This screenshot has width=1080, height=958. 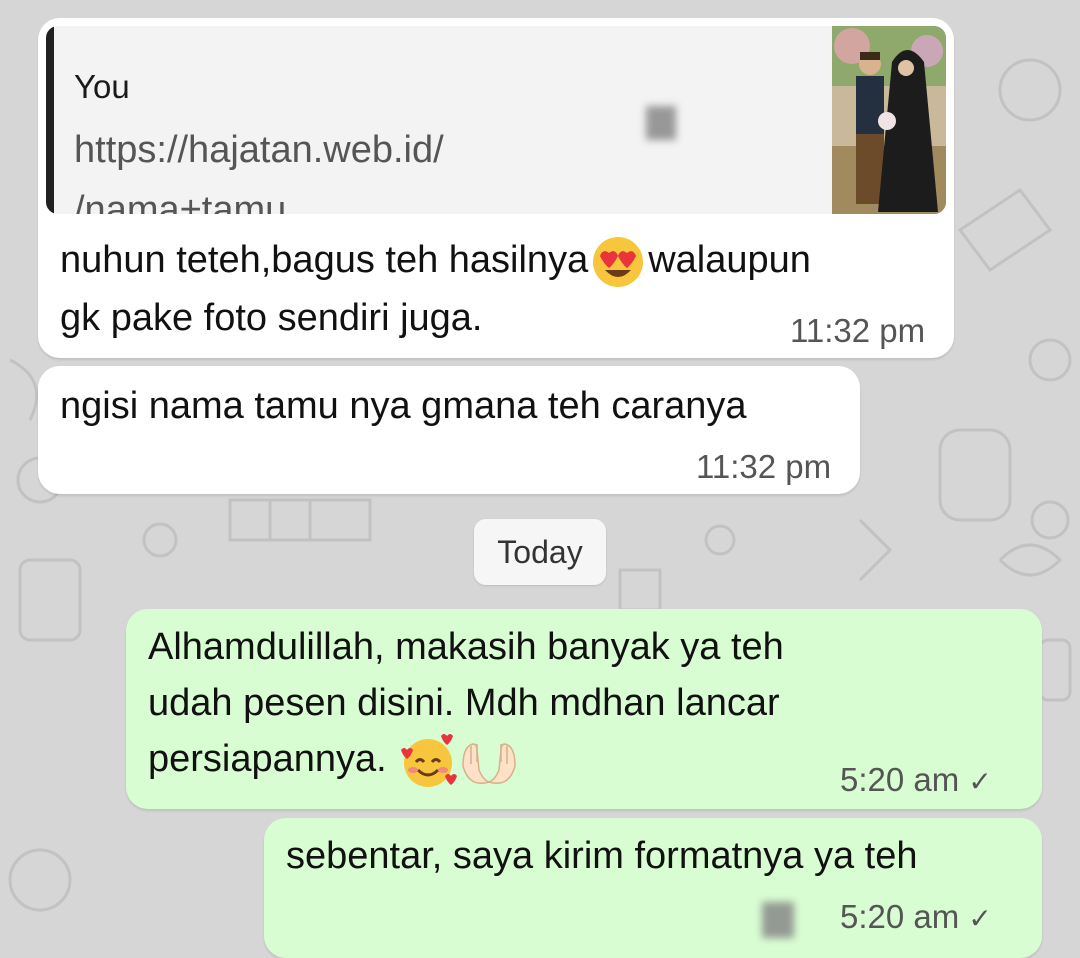 What do you see at coordinates (618, 261) in the screenshot?
I see `heart-eyes-emoji` at bounding box center [618, 261].